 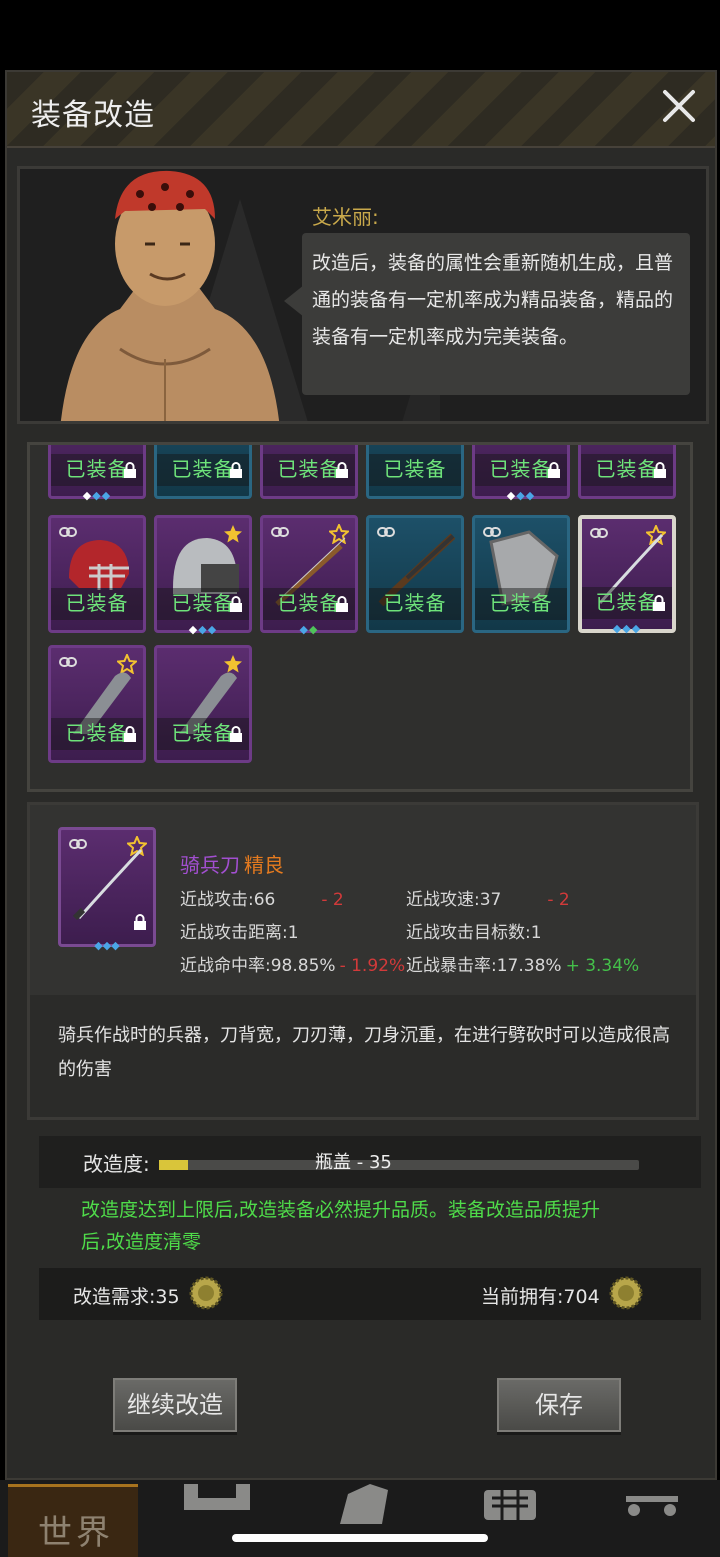 I want to click on stat-melee-hit: 近战命中率:98.85% - 1.92%, so click(x=293, y=966).